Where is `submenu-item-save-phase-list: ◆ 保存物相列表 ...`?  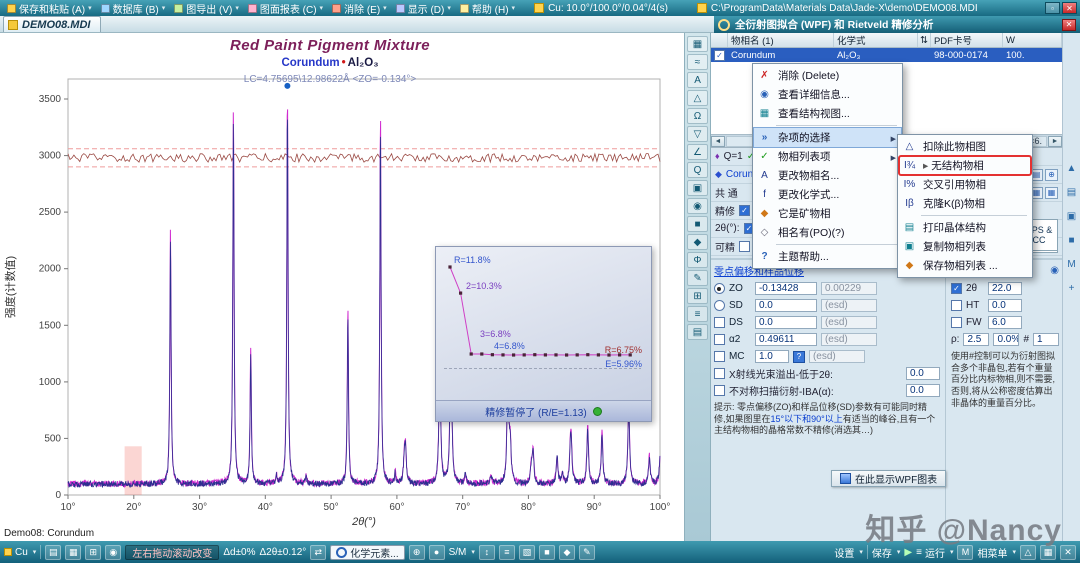
submenu-item-save-phase-list: ◆ 保存物相列表 ... is located at coordinates (965, 265).